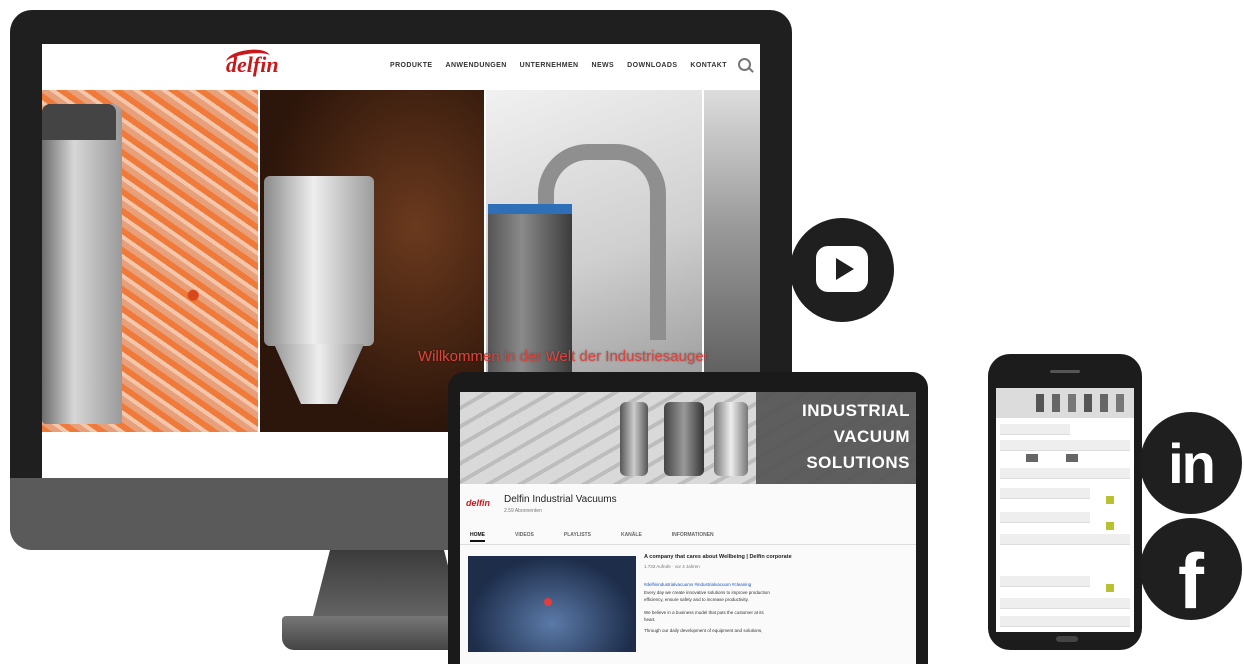 Image resolution: width=1244 pixels, height=664 pixels. Describe the element at coordinates (1065, 510) in the screenshot. I see `smartphone-linkedin-screen` at that location.